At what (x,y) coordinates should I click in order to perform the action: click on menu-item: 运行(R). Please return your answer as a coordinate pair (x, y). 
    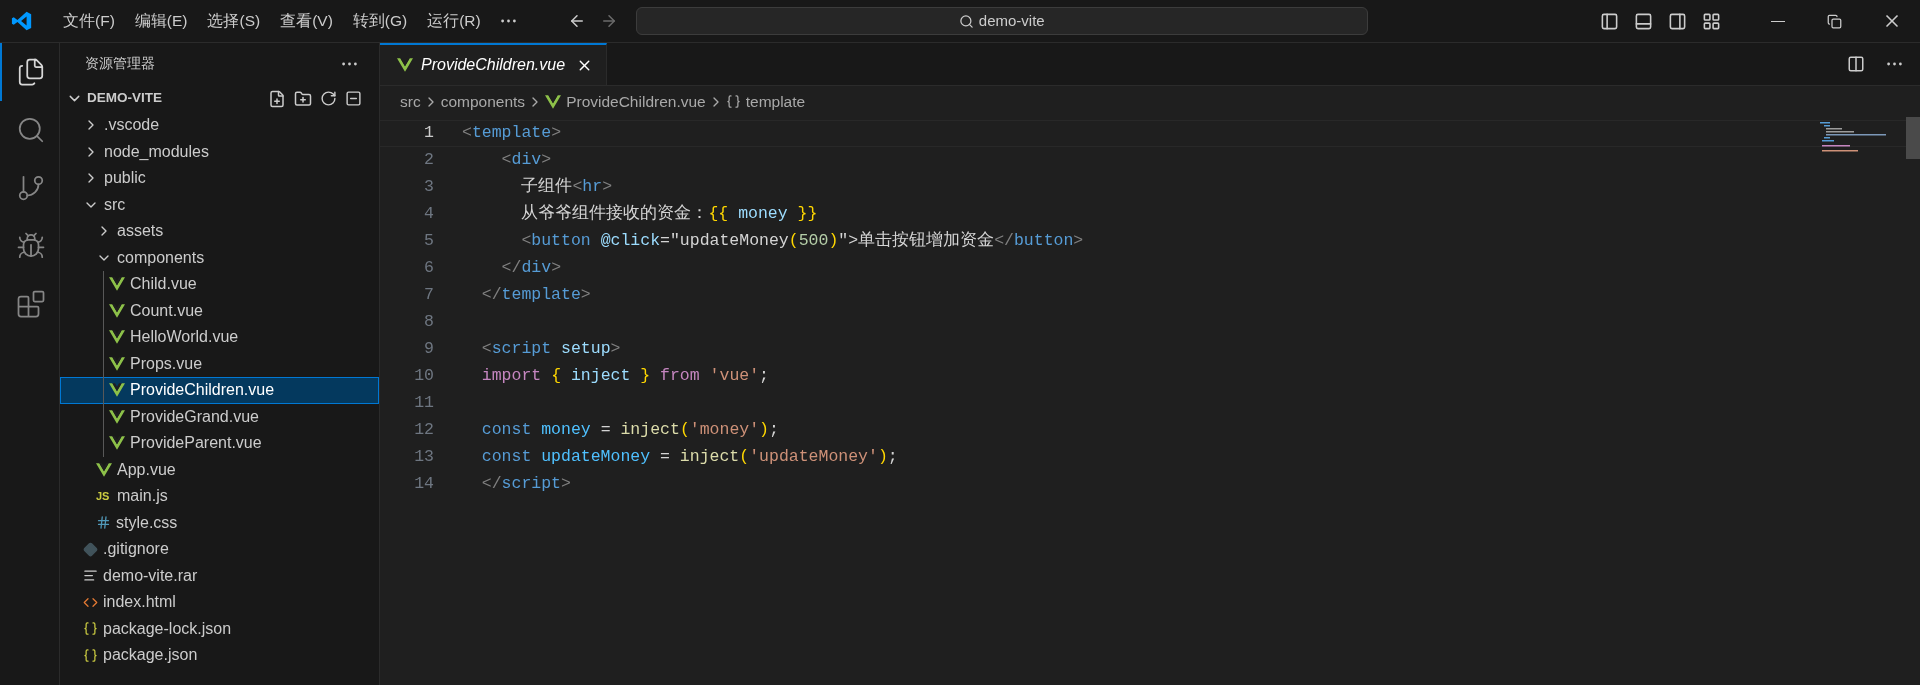
    Looking at the image, I should click on (454, 21).